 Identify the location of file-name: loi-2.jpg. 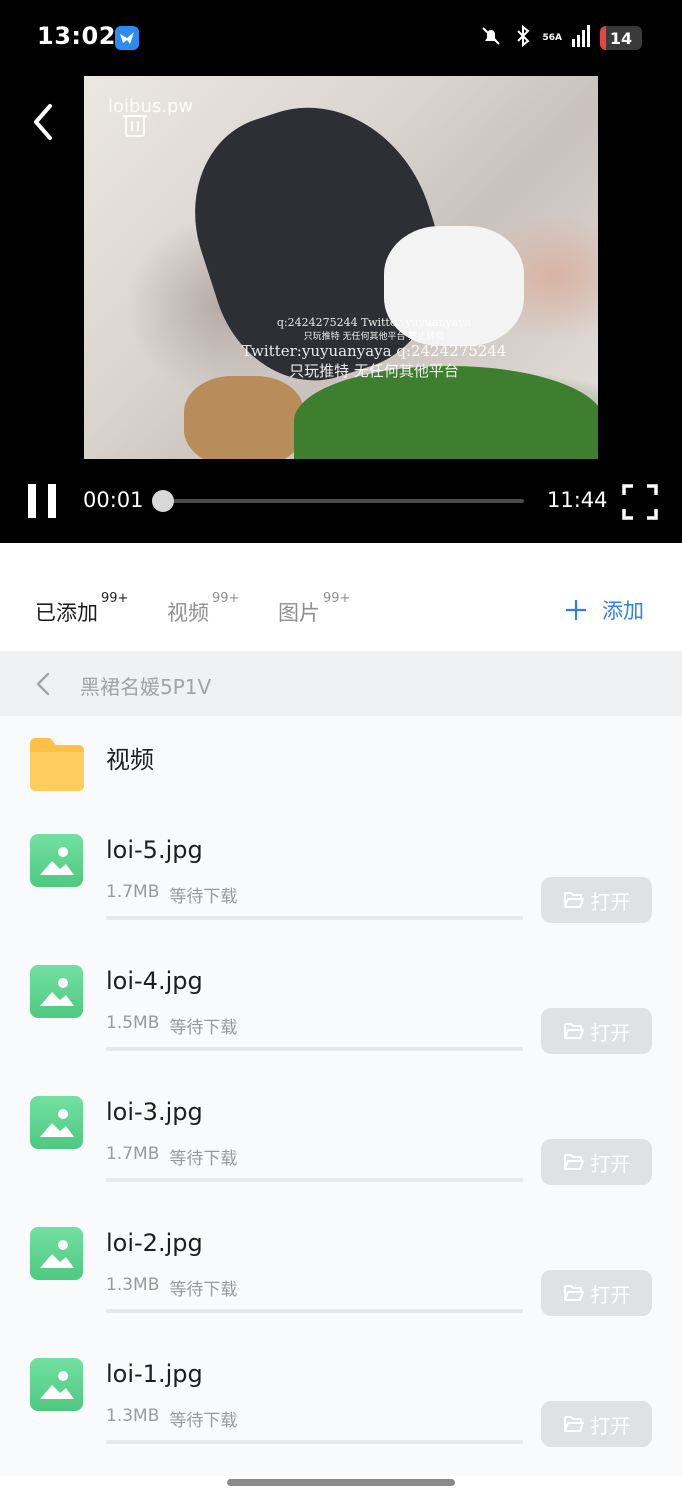
(154, 1243).